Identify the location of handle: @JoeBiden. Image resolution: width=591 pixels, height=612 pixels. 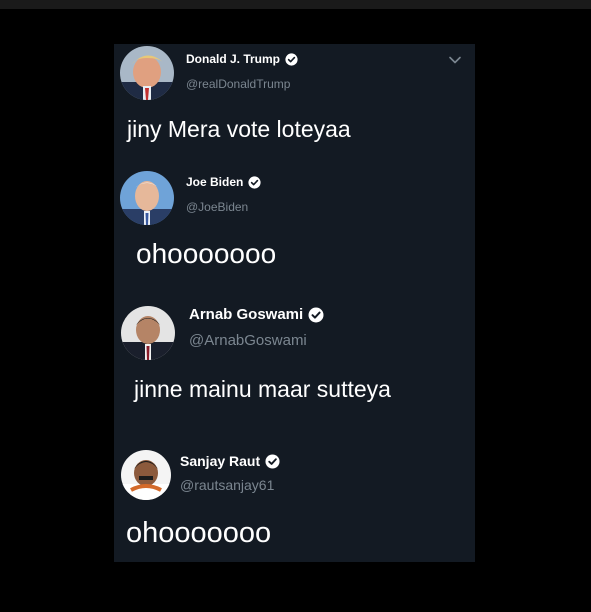
(217, 207).